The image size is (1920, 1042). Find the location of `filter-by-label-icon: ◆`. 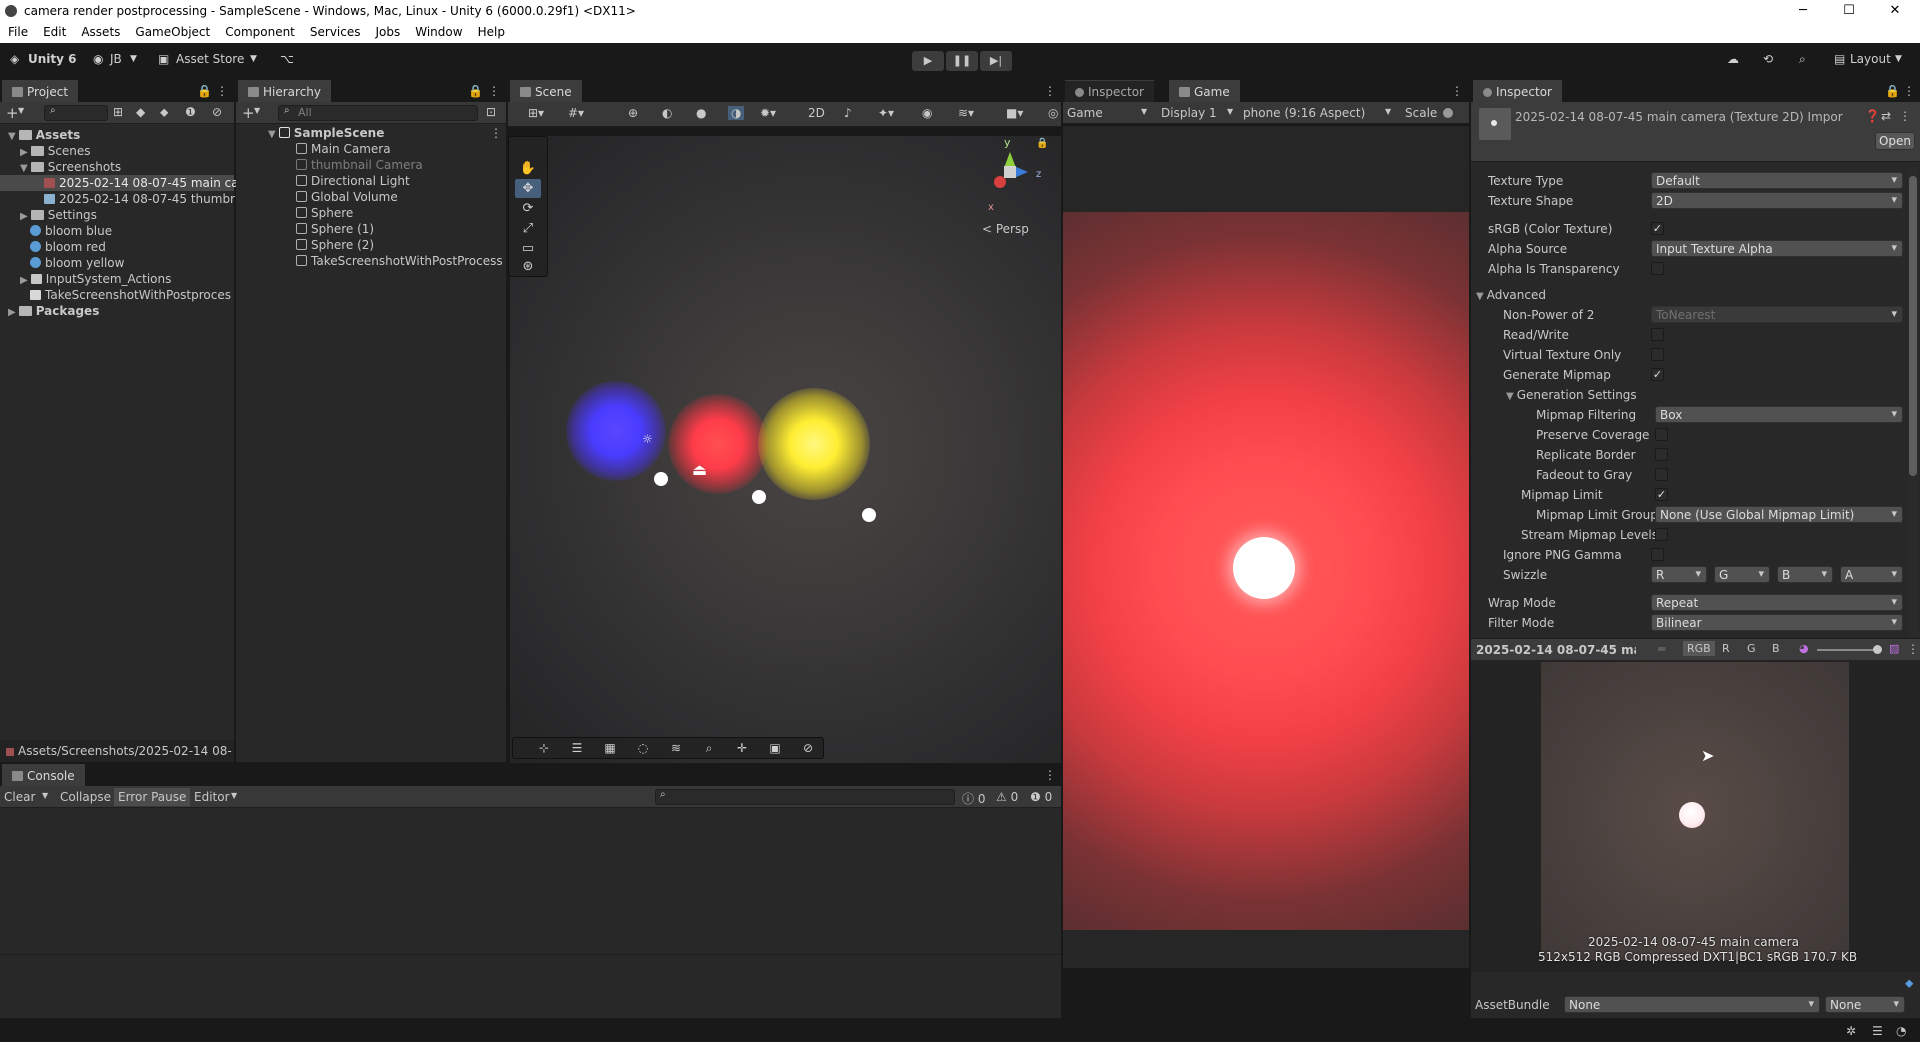

filter-by-label-icon: ◆ is located at coordinates (140, 112).